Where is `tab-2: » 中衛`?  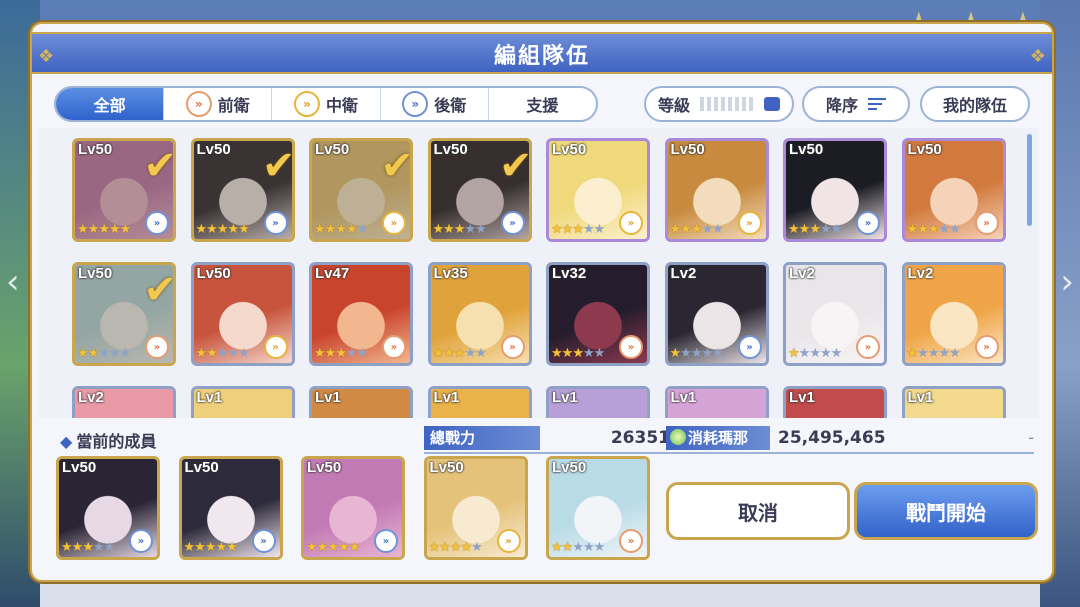
tab-2: » 中衛 is located at coordinates (326, 104).